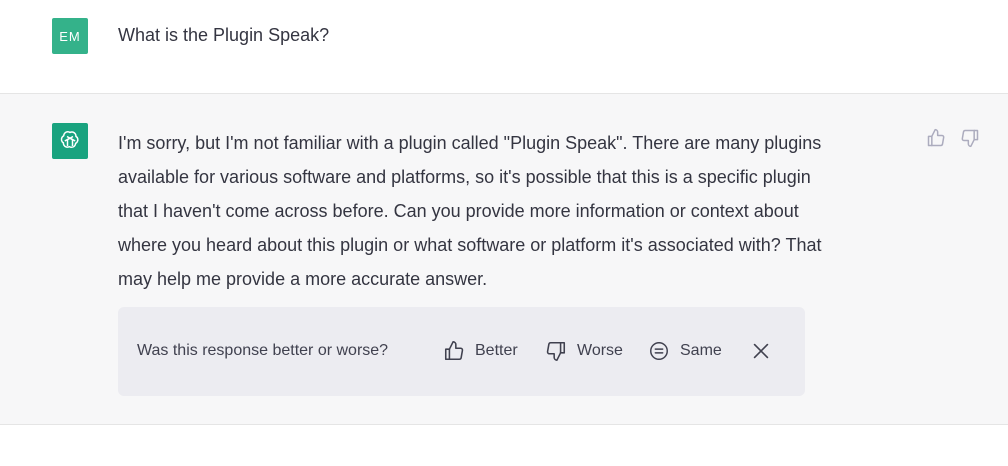 The height and width of the screenshot is (466, 1008). I want to click on equals-circle-icon, so click(659, 351).